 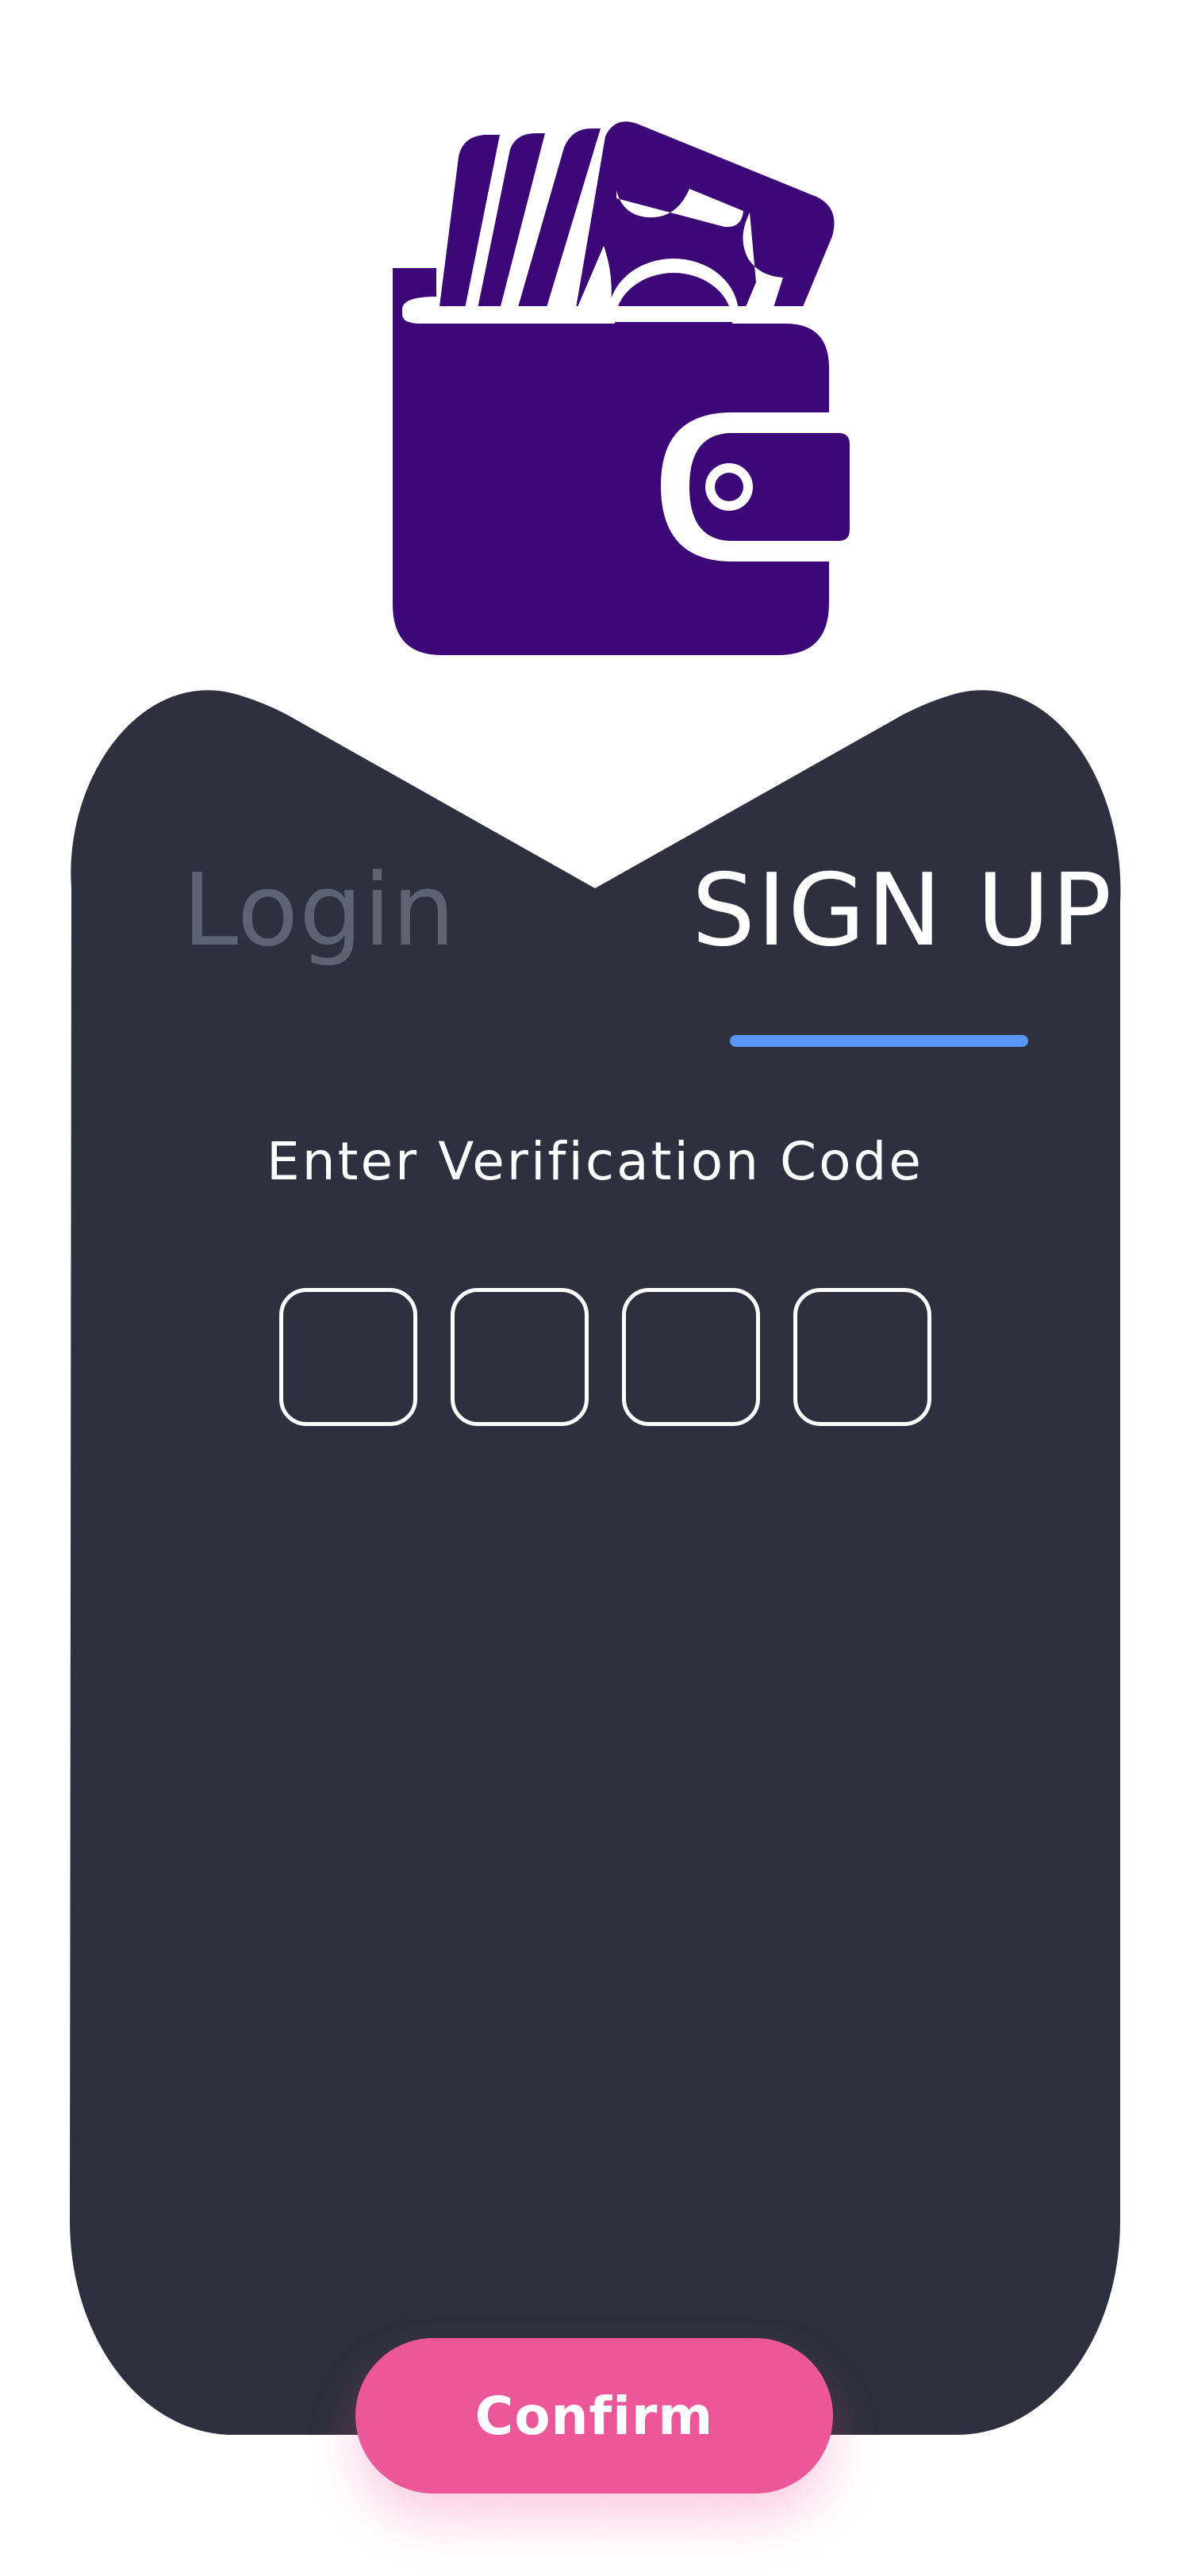 I want to click on active-tab-indicator, so click(x=879, y=1041).